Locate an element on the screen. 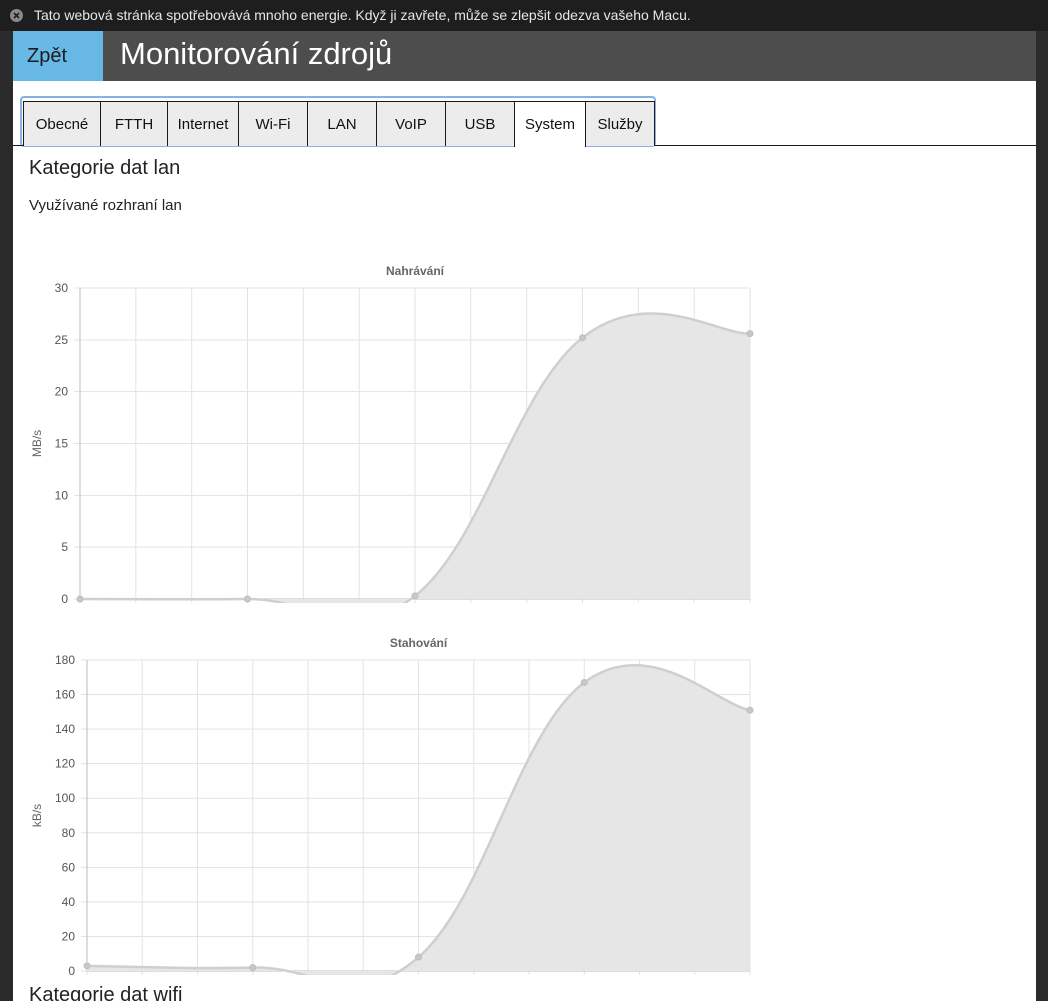  chart-title: Nahrávání is located at coordinates (415, 271).